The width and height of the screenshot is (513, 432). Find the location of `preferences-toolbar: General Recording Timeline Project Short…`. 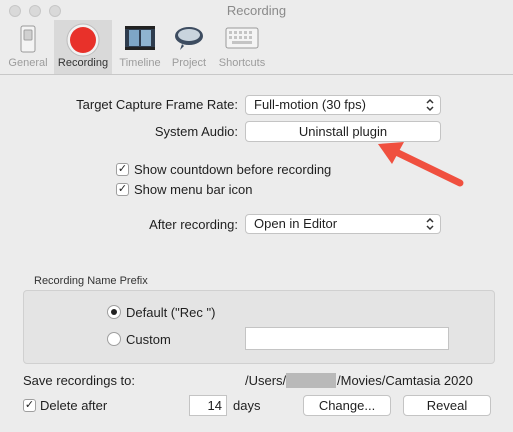

preferences-toolbar: General Recording Timeline Project Short… is located at coordinates (256, 47).